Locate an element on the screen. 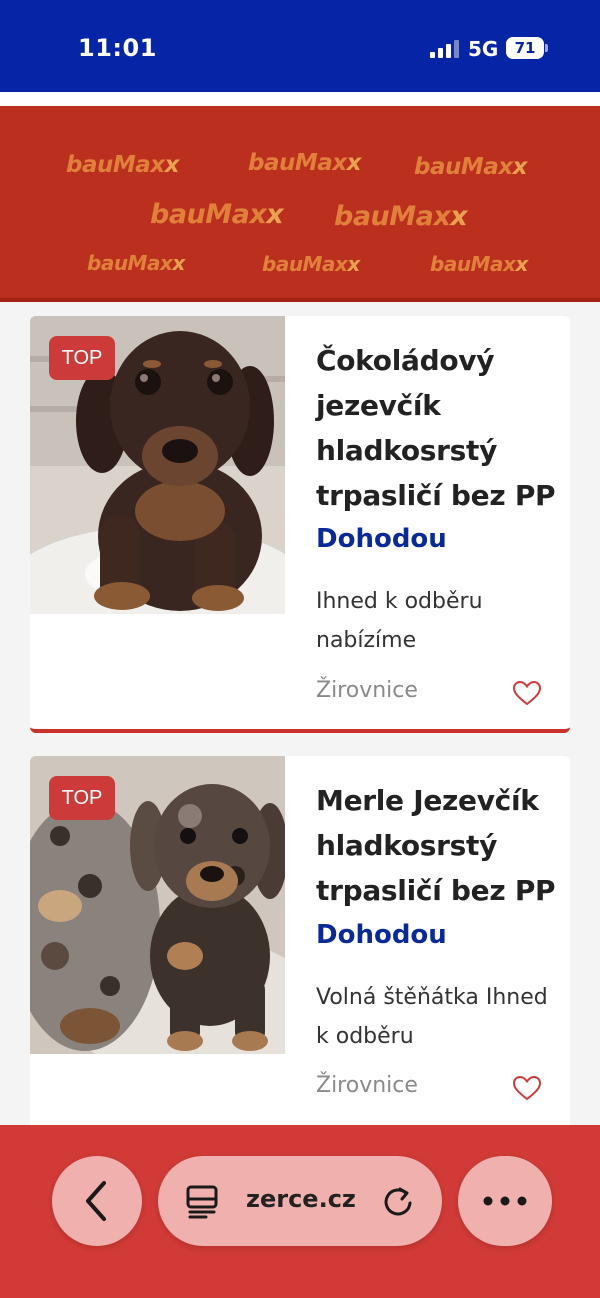  url-text: zerce.cz is located at coordinates (301, 1199).